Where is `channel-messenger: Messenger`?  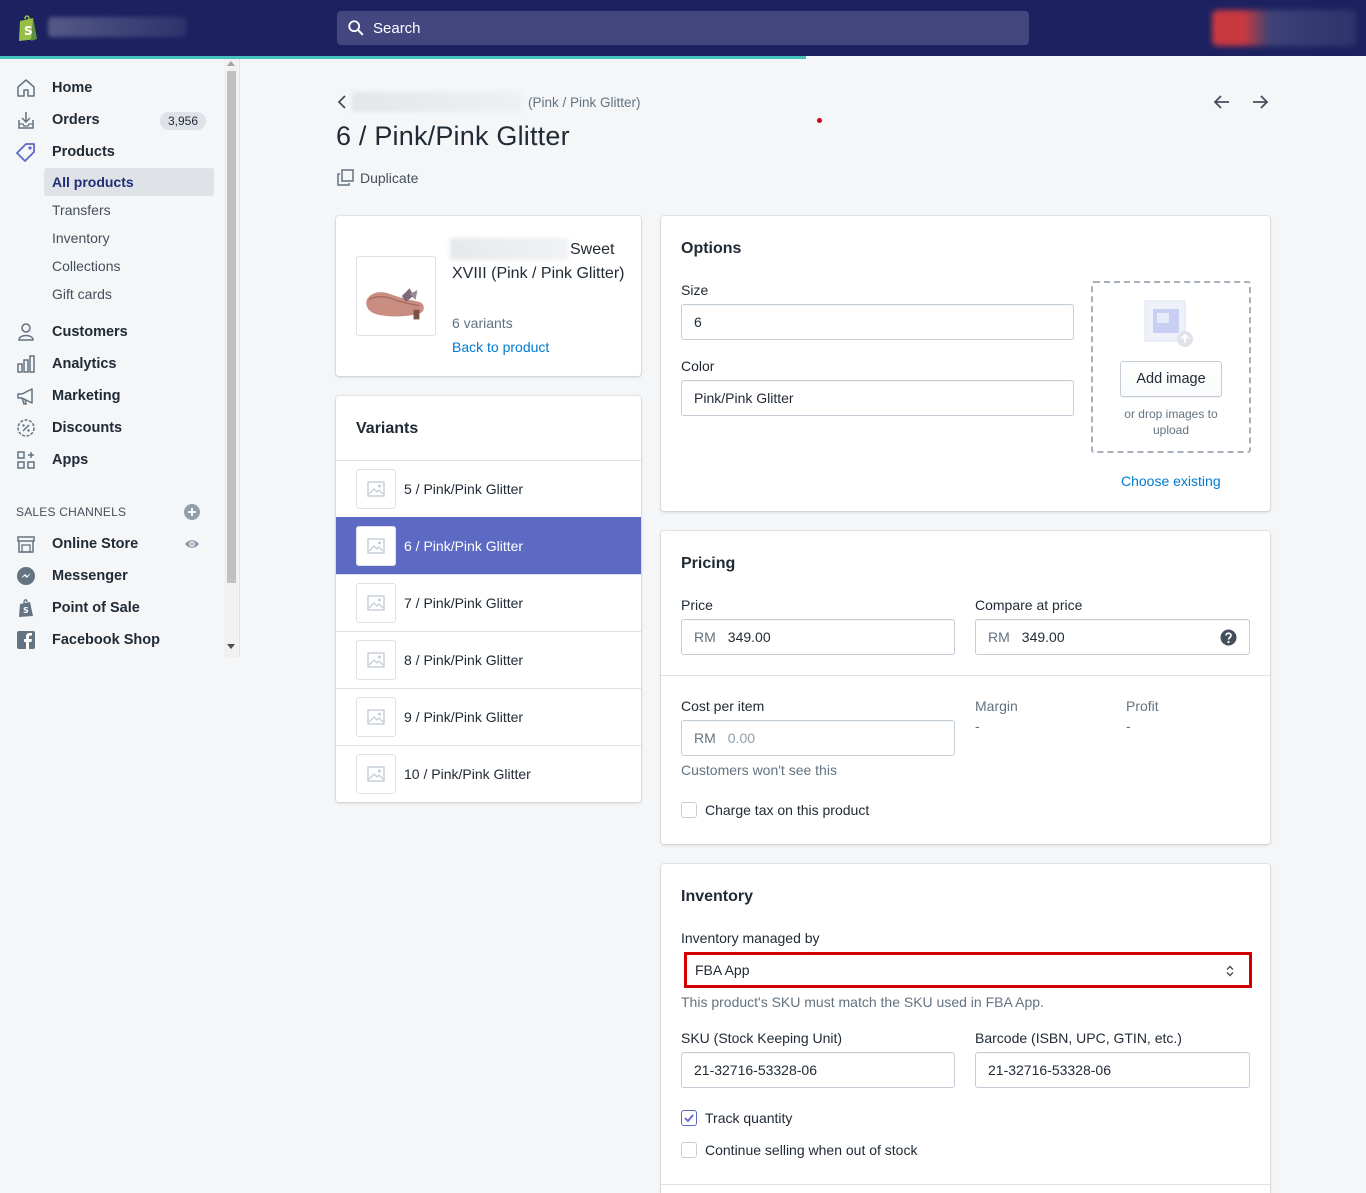 channel-messenger: Messenger is located at coordinates (72, 576).